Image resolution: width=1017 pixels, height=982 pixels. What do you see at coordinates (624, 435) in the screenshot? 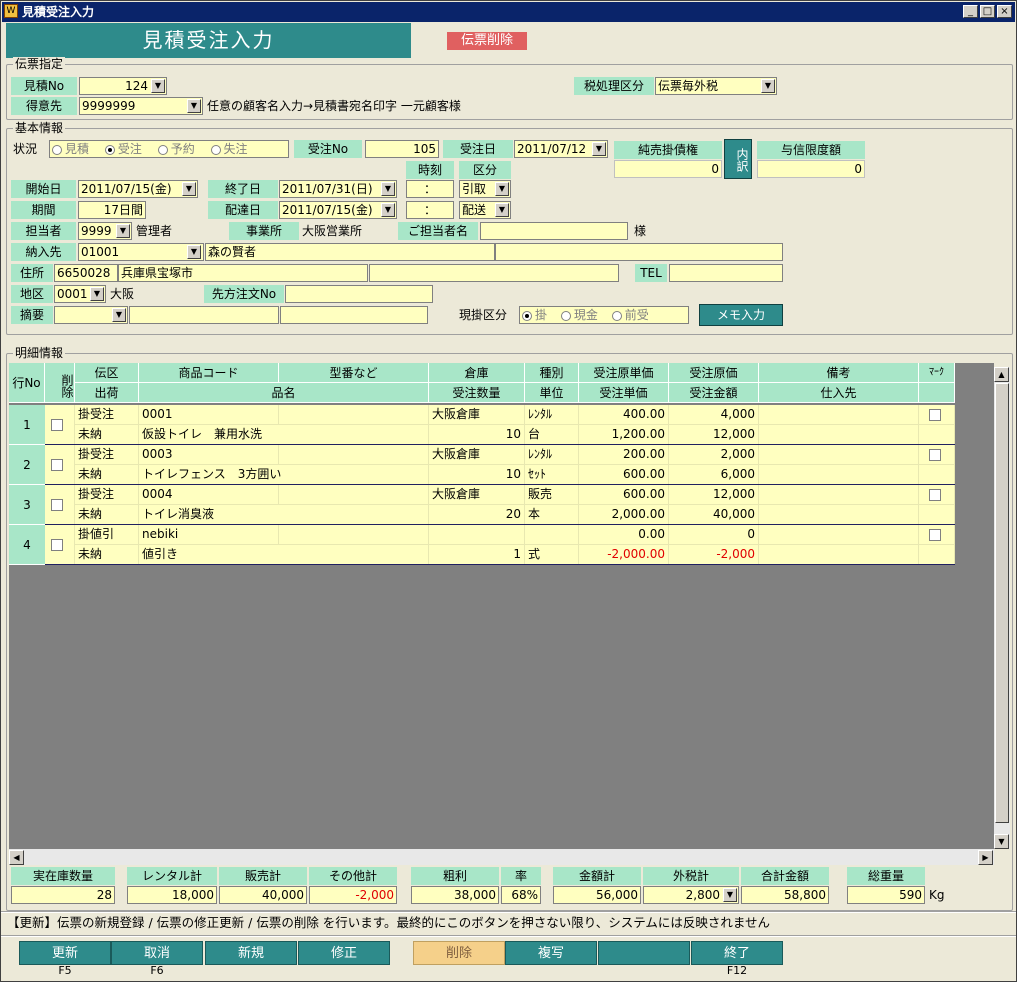
I see `tanka-cell: 1,200.00` at bounding box center [624, 435].